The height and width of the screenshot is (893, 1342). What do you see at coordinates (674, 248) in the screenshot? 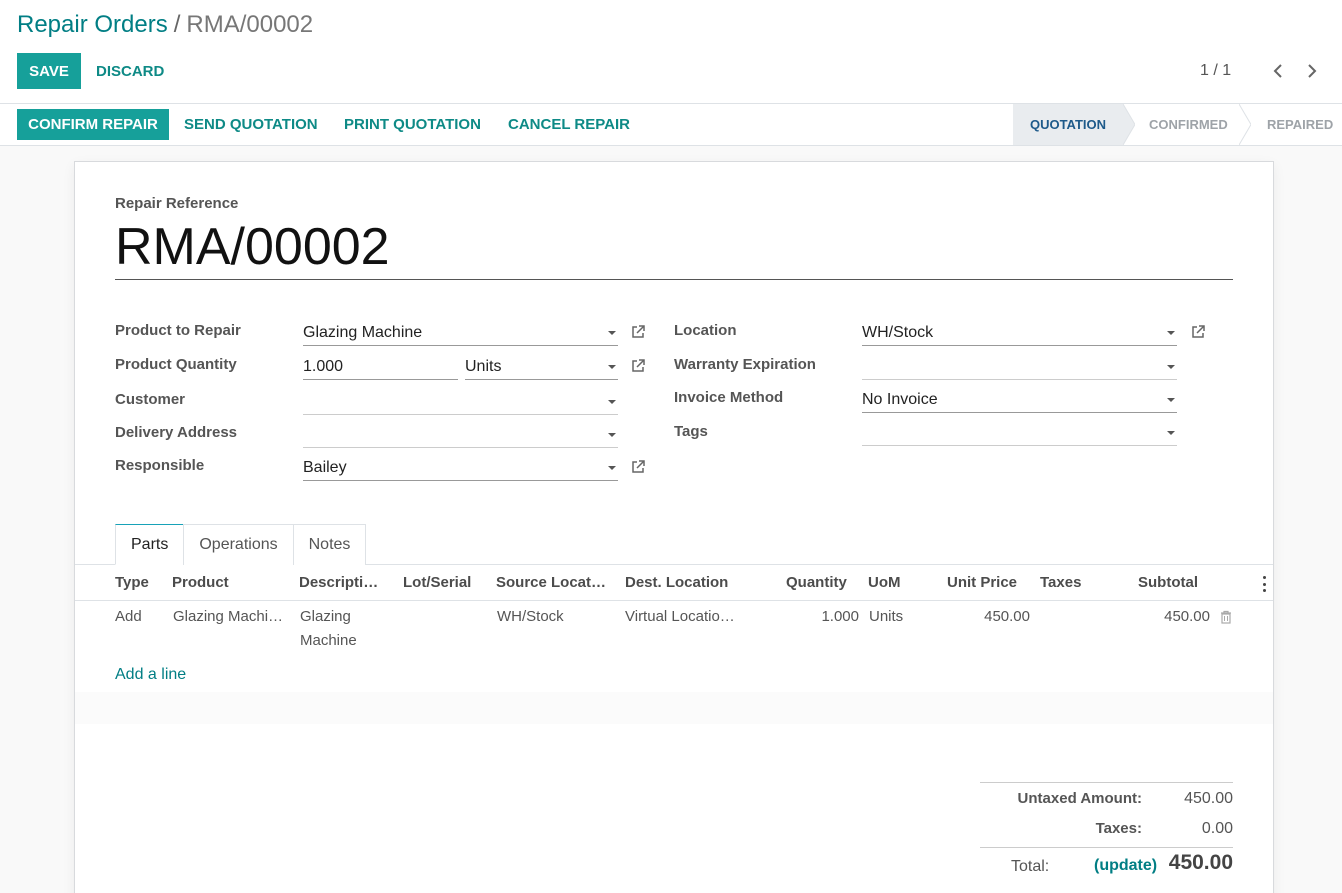
I see `repair-reference-field: RMA/00002` at bounding box center [674, 248].